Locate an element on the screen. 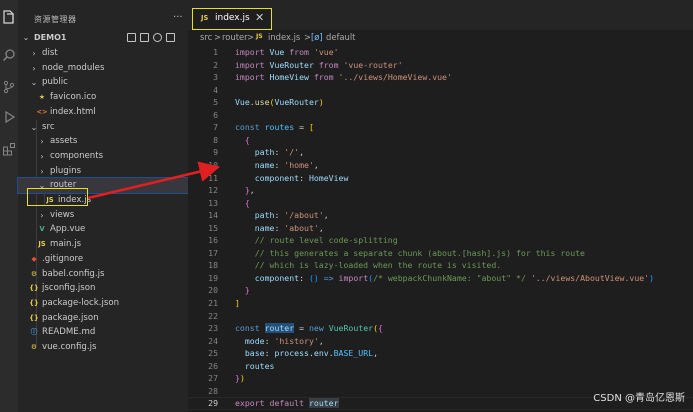 The image size is (693, 412). line-number: 8 is located at coordinates (215, 139).